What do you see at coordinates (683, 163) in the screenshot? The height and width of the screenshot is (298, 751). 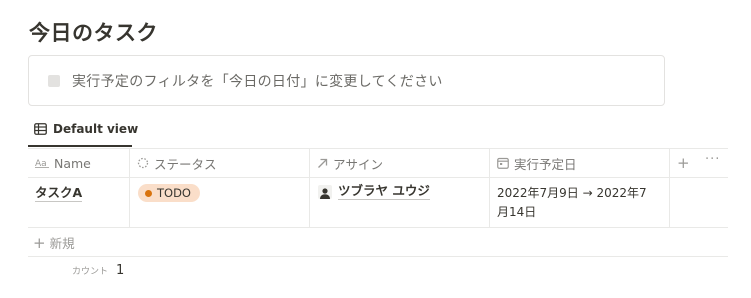 I see `add-property-button: +` at bounding box center [683, 163].